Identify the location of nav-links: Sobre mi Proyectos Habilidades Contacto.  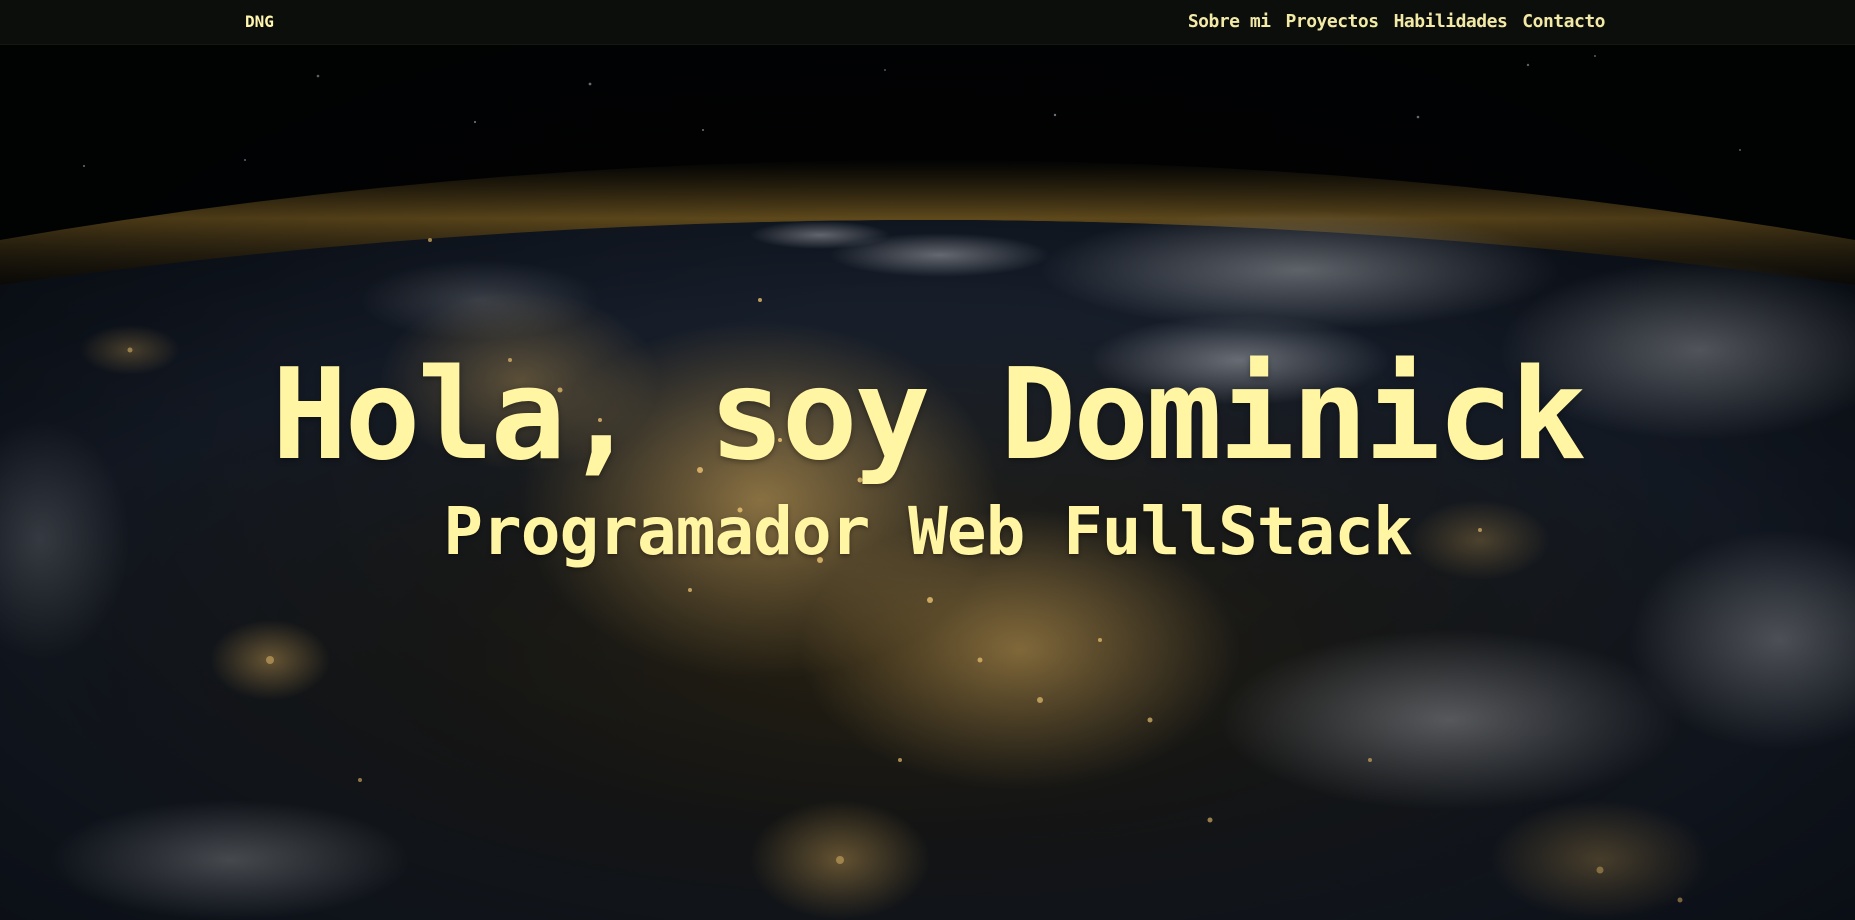
(1397, 21).